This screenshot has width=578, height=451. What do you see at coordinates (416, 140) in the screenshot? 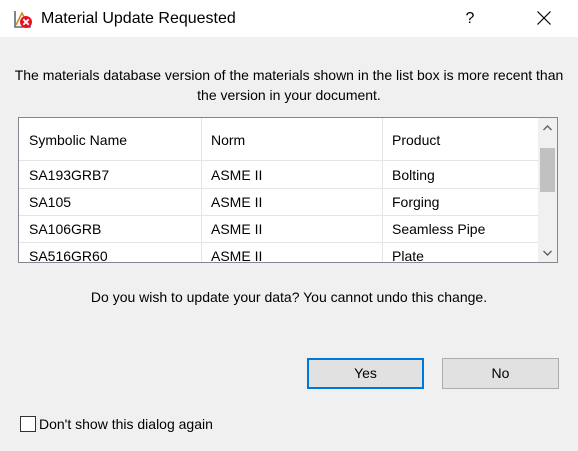
I see `column-header-product: Product` at bounding box center [416, 140].